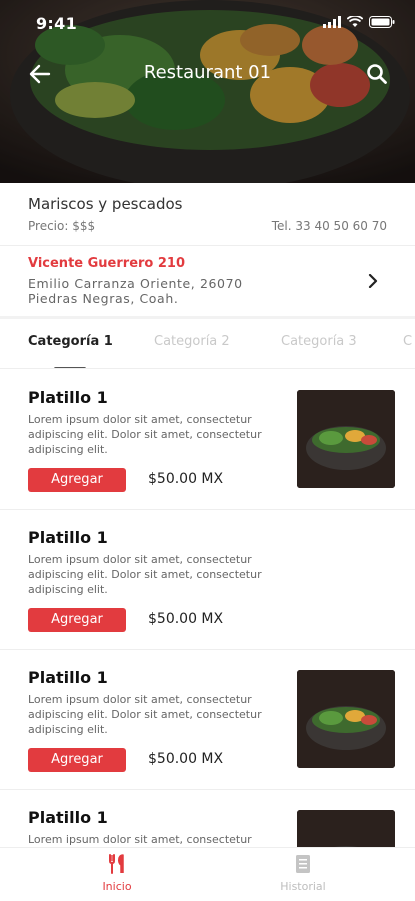  Describe the element at coordinates (56, 23) in the screenshot. I see `status-time: 9:41` at that location.